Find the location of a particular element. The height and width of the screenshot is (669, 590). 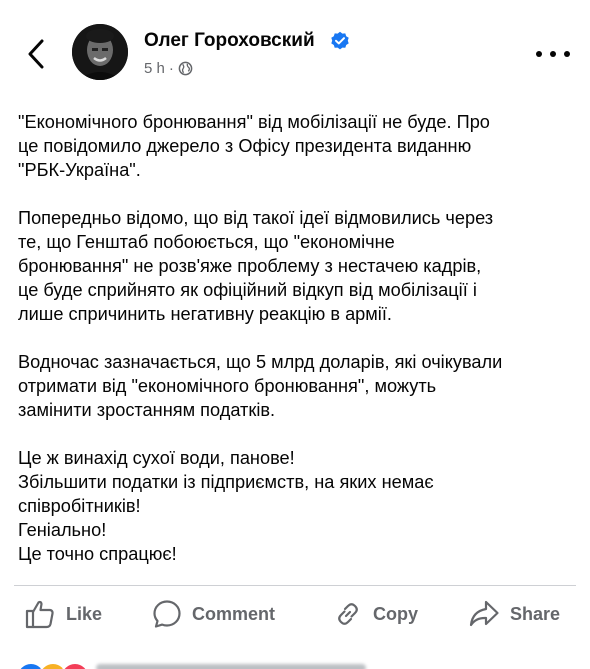

chevron-left-icon is located at coordinates (36, 54).